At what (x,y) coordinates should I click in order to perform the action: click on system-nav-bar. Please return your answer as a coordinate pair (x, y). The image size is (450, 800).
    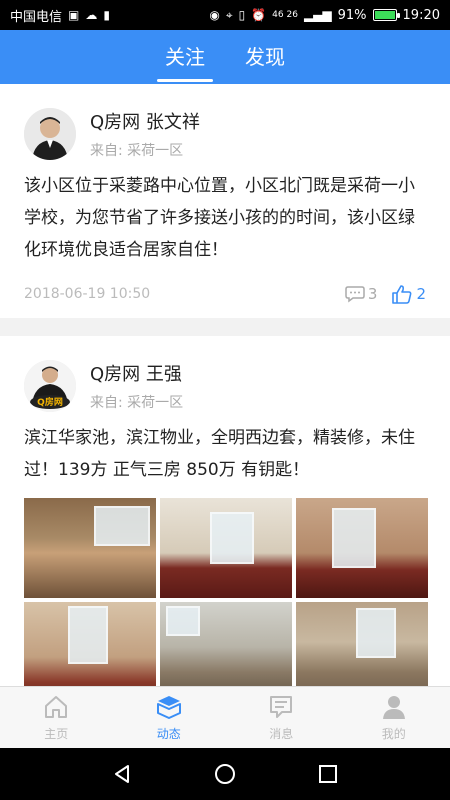
    Looking at the image, I should click on (225, 774).